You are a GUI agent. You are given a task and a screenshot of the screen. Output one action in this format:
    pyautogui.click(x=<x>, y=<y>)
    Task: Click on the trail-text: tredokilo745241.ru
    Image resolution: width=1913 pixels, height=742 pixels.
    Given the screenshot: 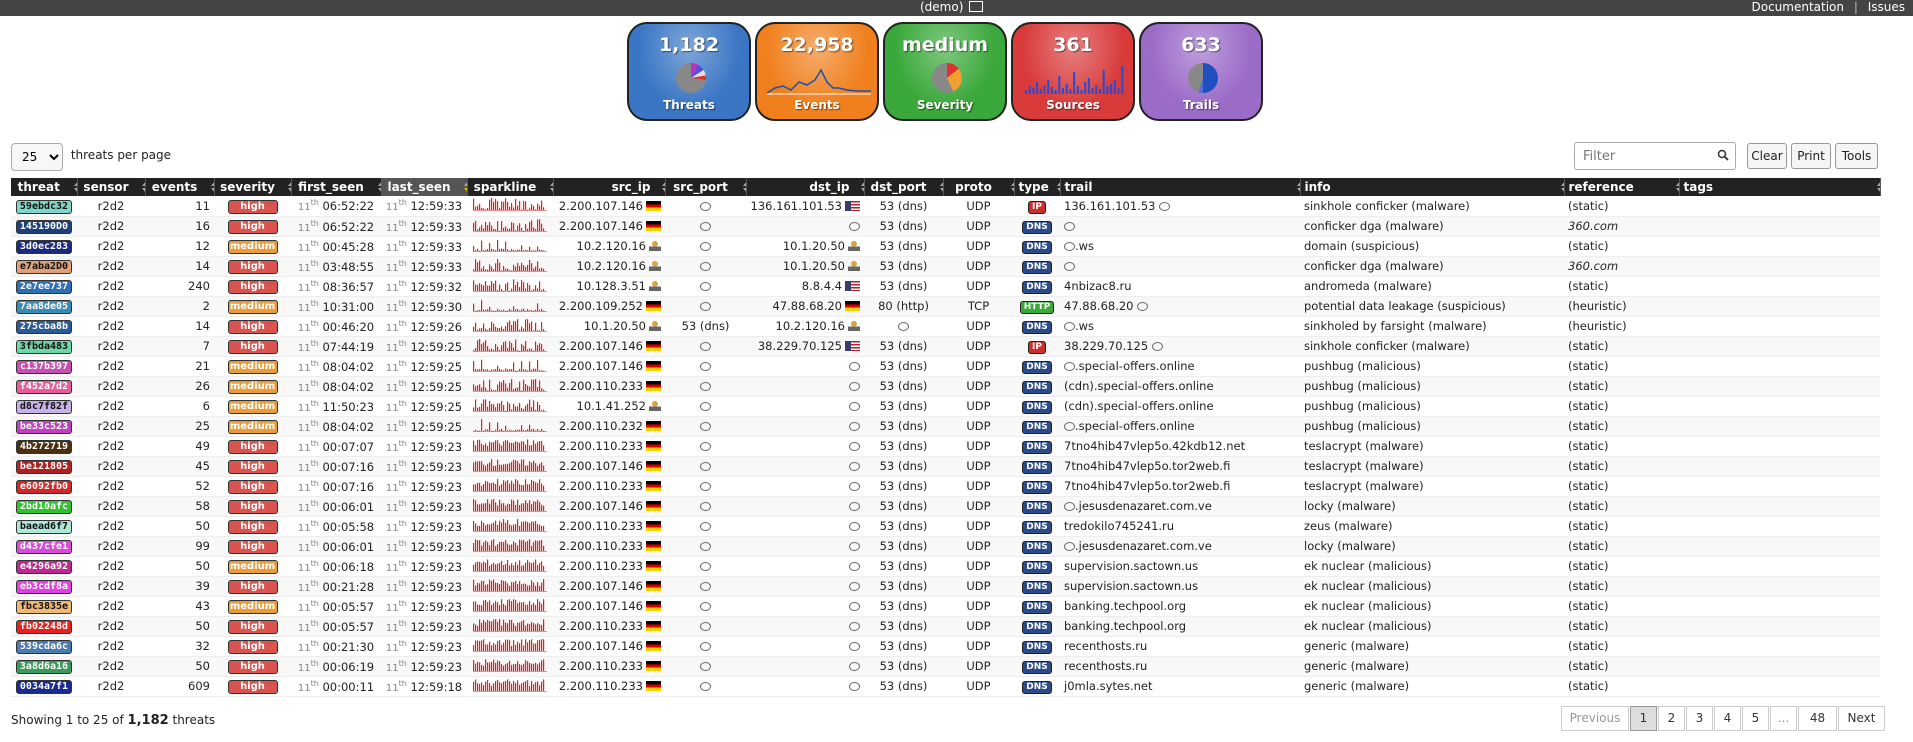 What is the action you would take?
    pyautogui.click(x=1119, y=526)
    